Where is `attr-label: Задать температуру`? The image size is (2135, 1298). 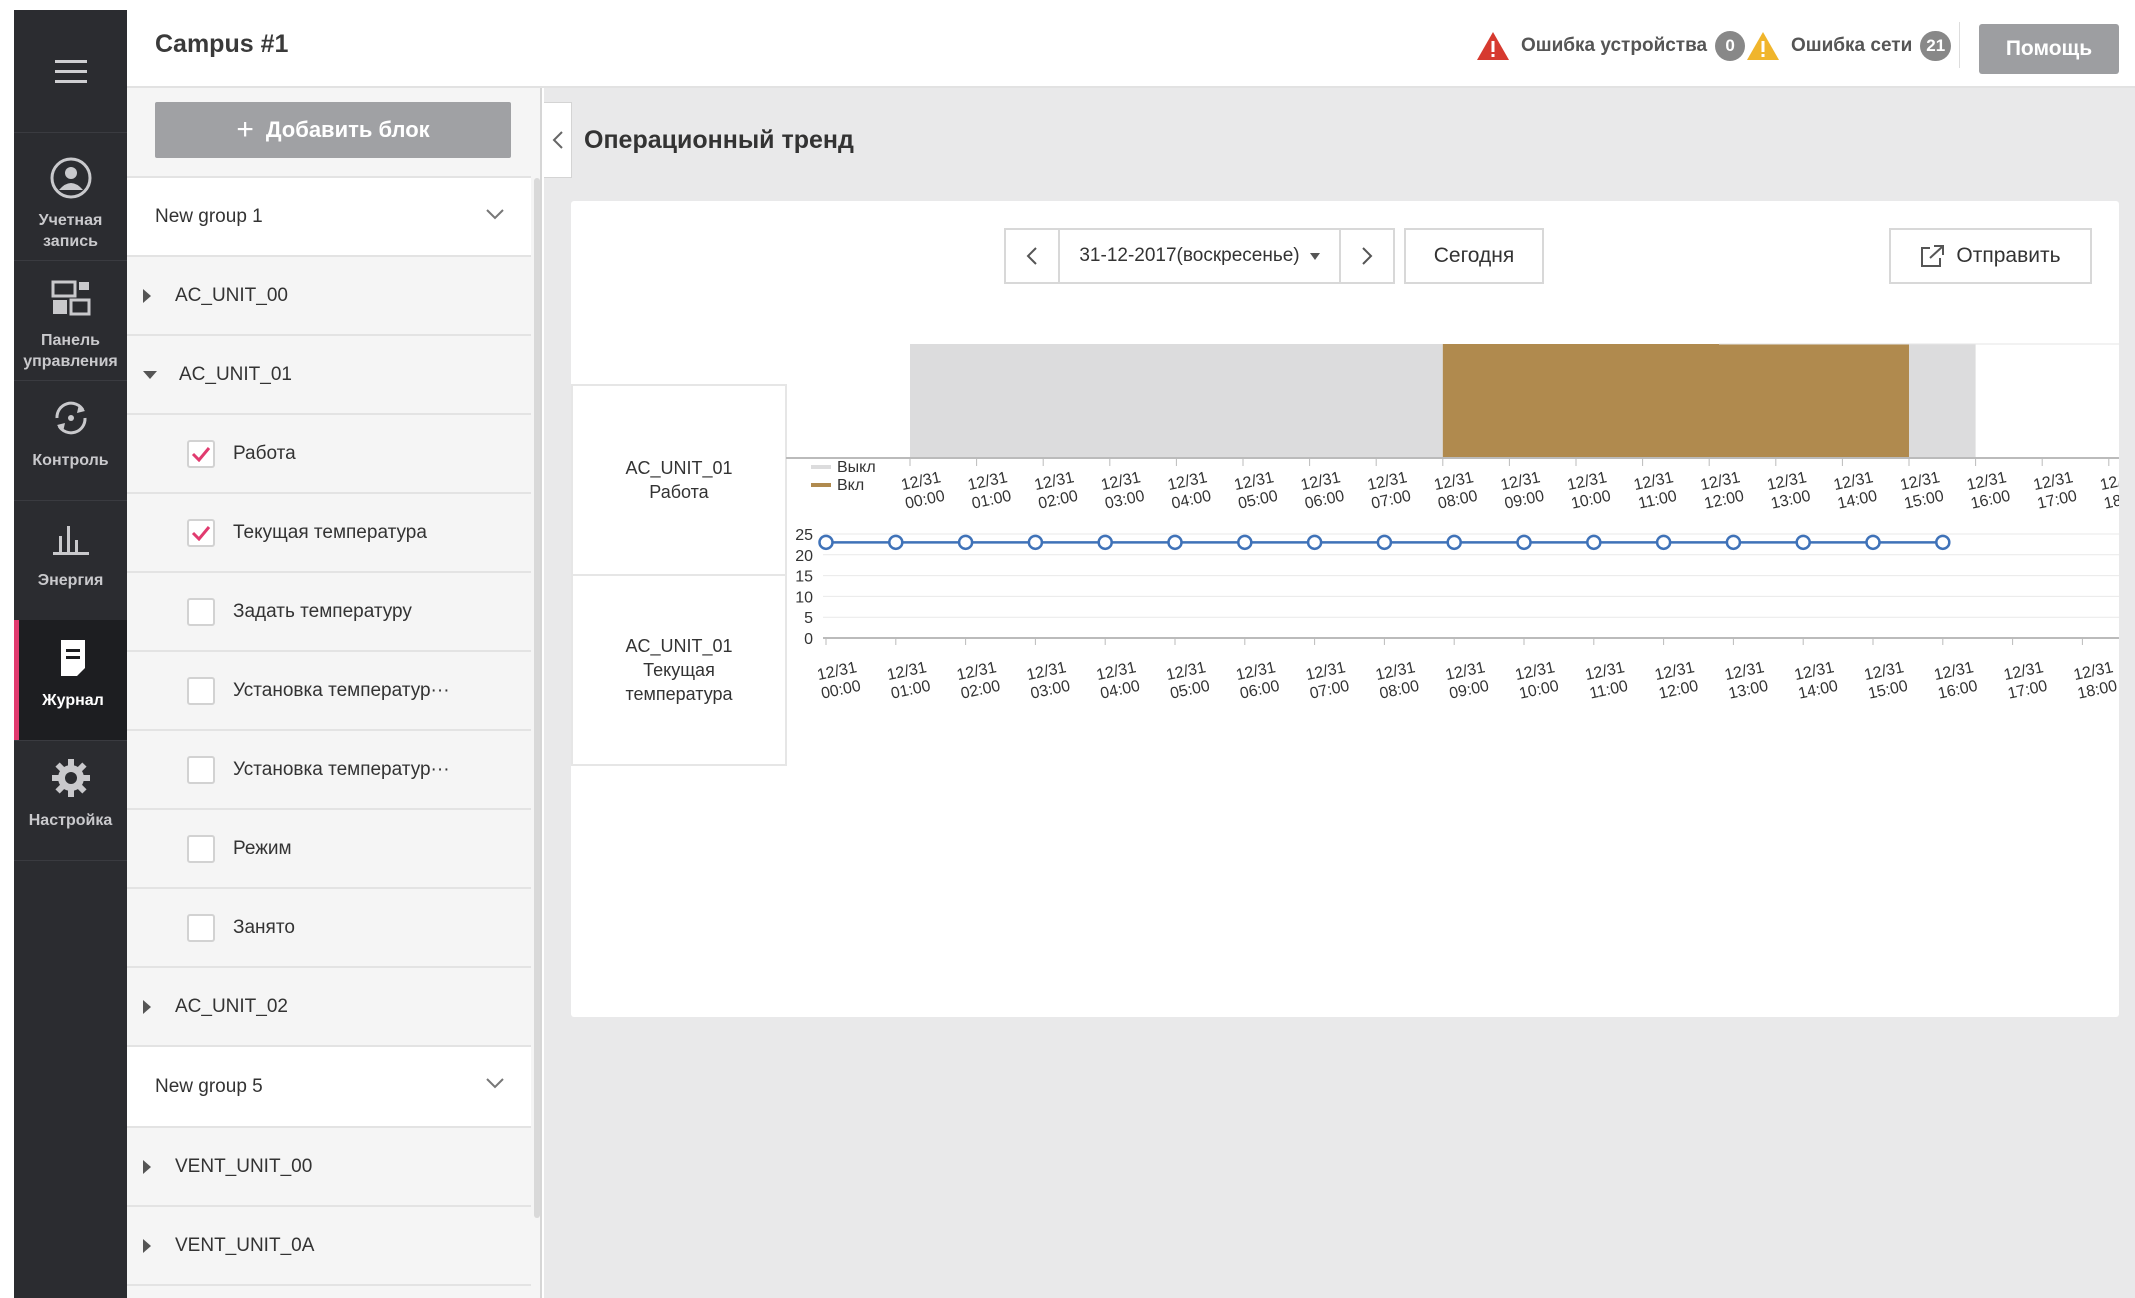 attr-label: Задать температуру is located at coordinates (322, 611).